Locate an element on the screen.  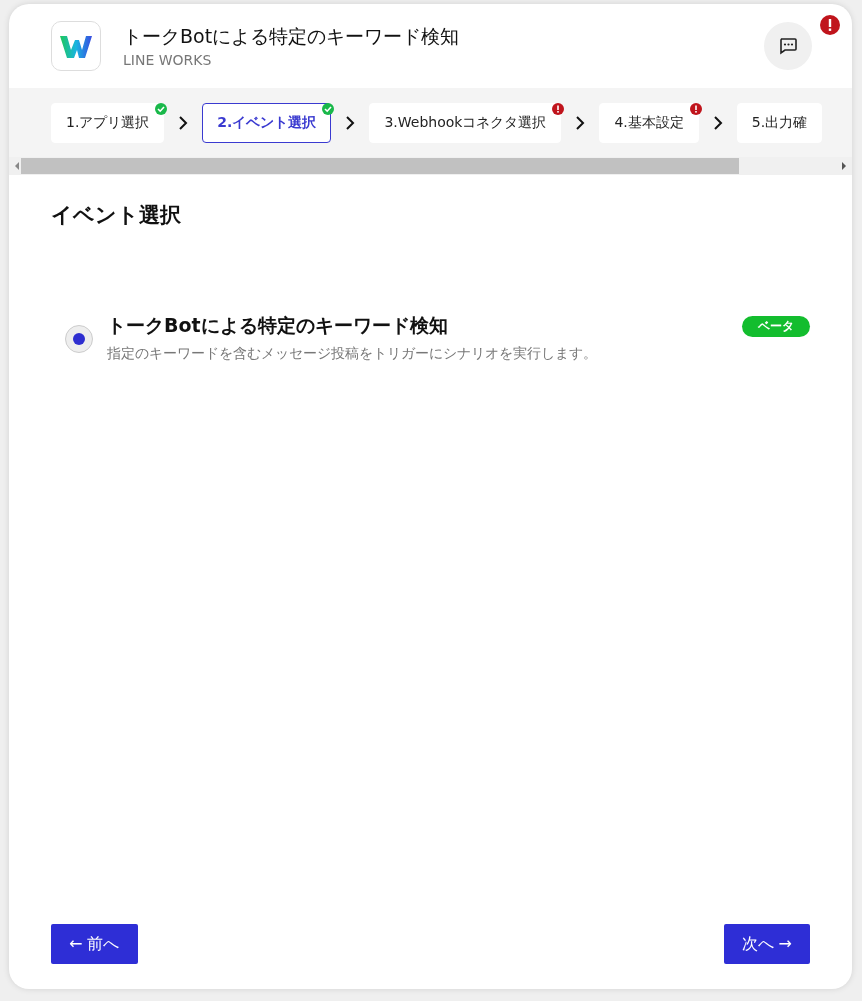
app-logo-icon is located at coordinates (76, 46).